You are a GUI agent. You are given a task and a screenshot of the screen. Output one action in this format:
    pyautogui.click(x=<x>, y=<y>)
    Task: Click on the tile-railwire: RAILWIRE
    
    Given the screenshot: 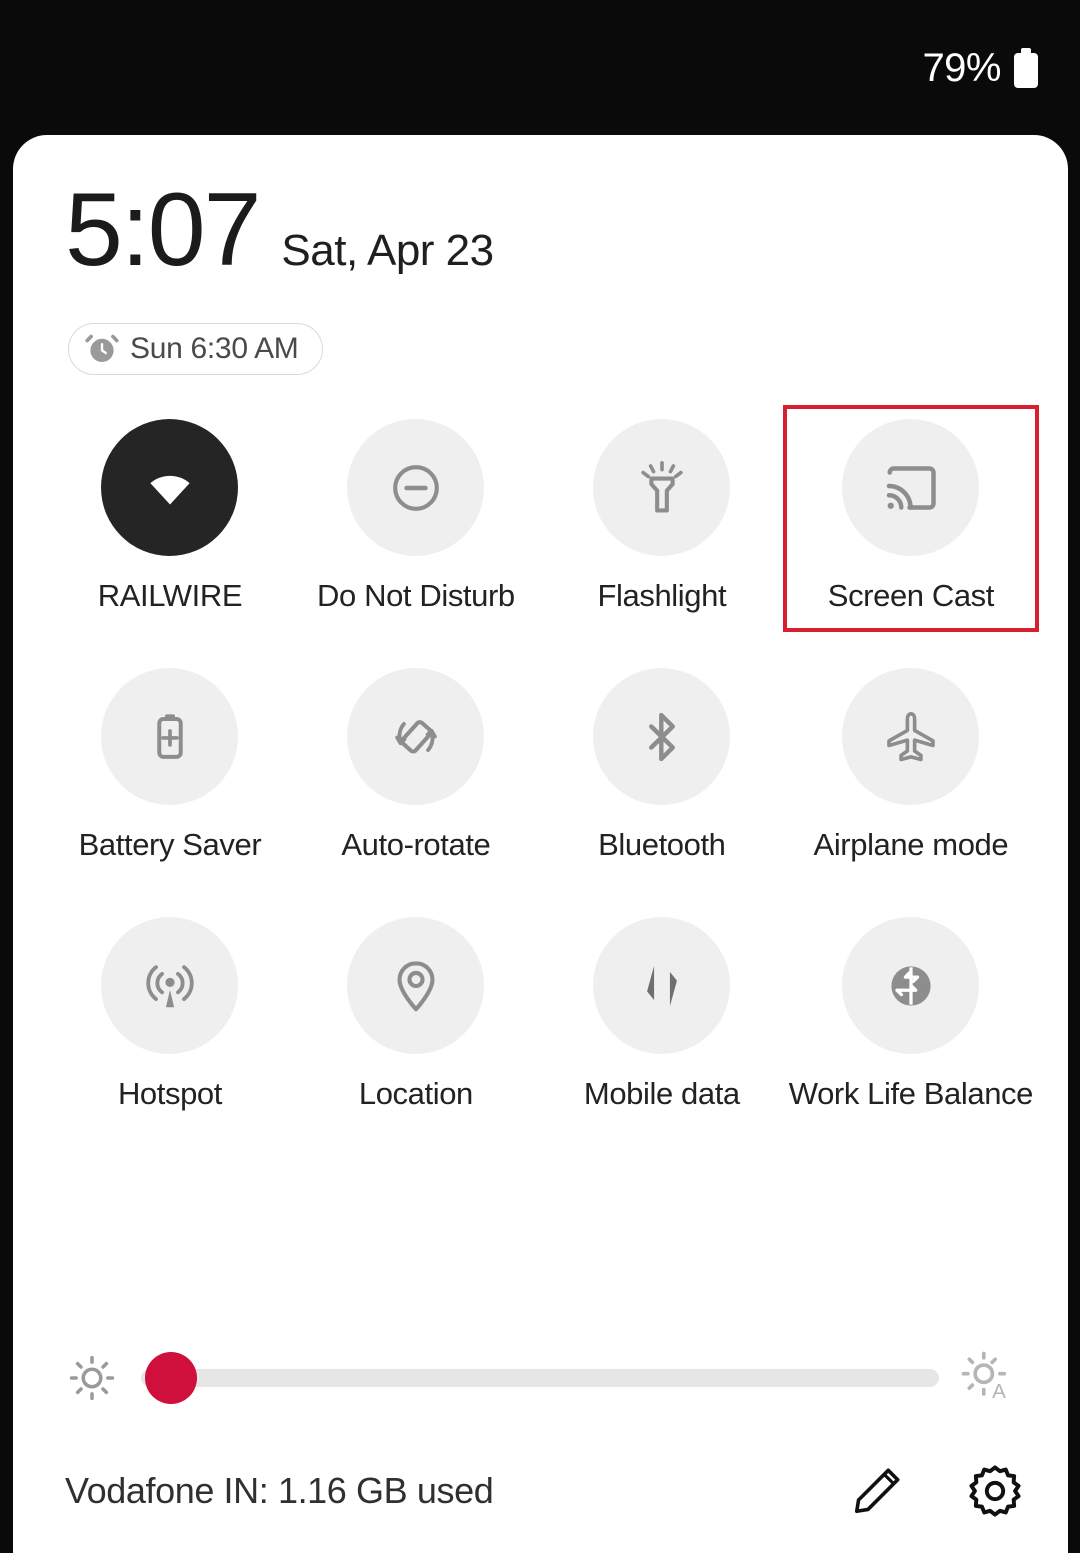 What is the action you would take?
    pyautogui.click(x=170, y=518)
    